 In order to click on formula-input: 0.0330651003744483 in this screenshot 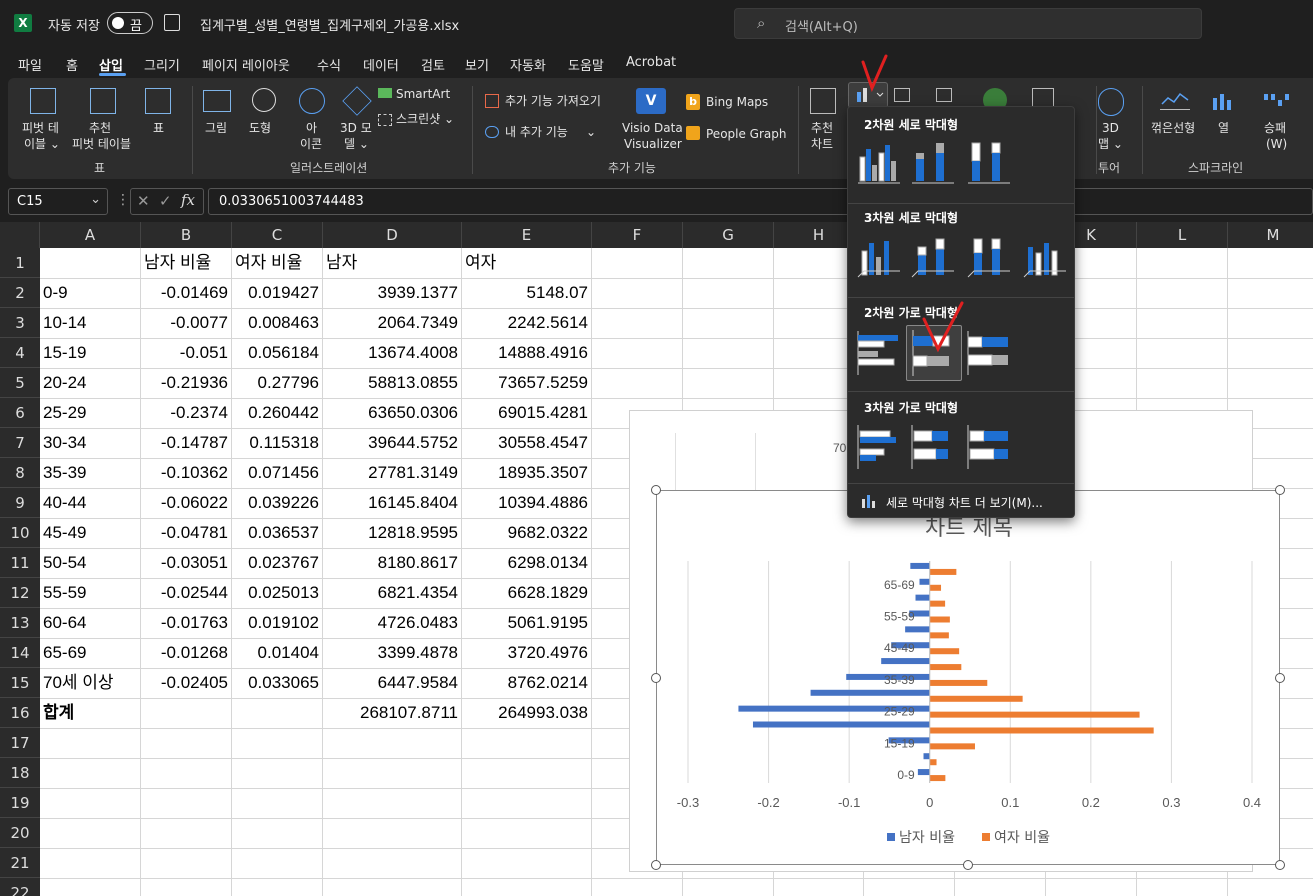, I will do `click(760, 201)`.